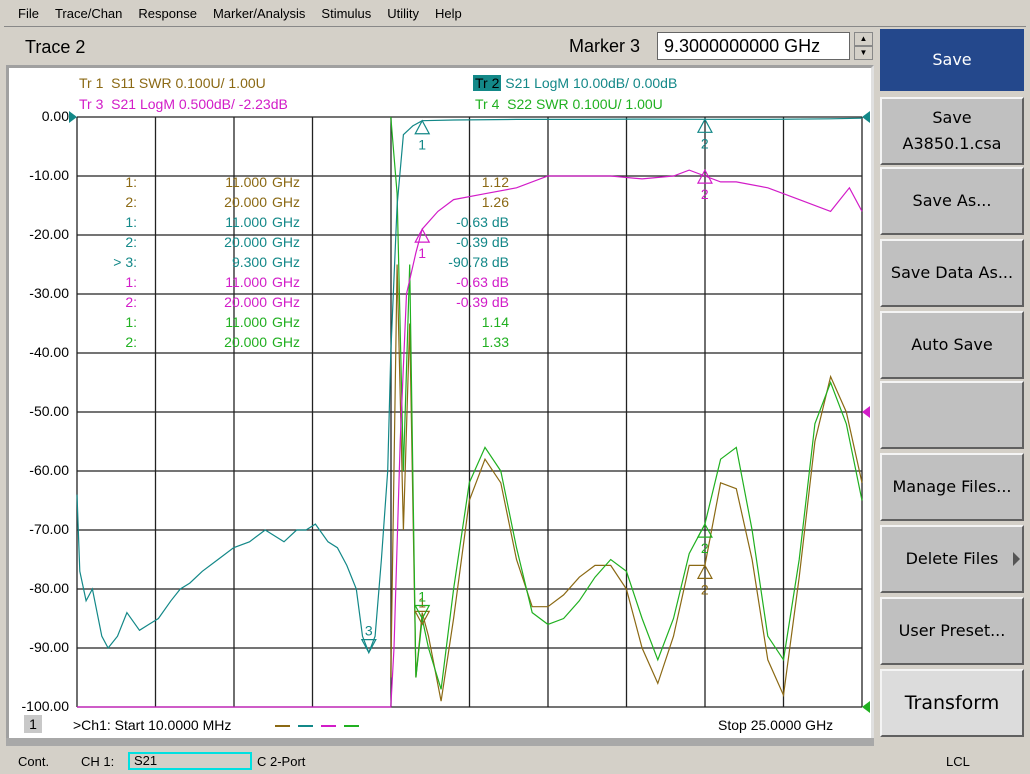 Image resolution: width=1030 pixels, height=774 pixels. Describe the element at coordinates (422, 127) in the screenshot. I see `marker-triangle` at that location.